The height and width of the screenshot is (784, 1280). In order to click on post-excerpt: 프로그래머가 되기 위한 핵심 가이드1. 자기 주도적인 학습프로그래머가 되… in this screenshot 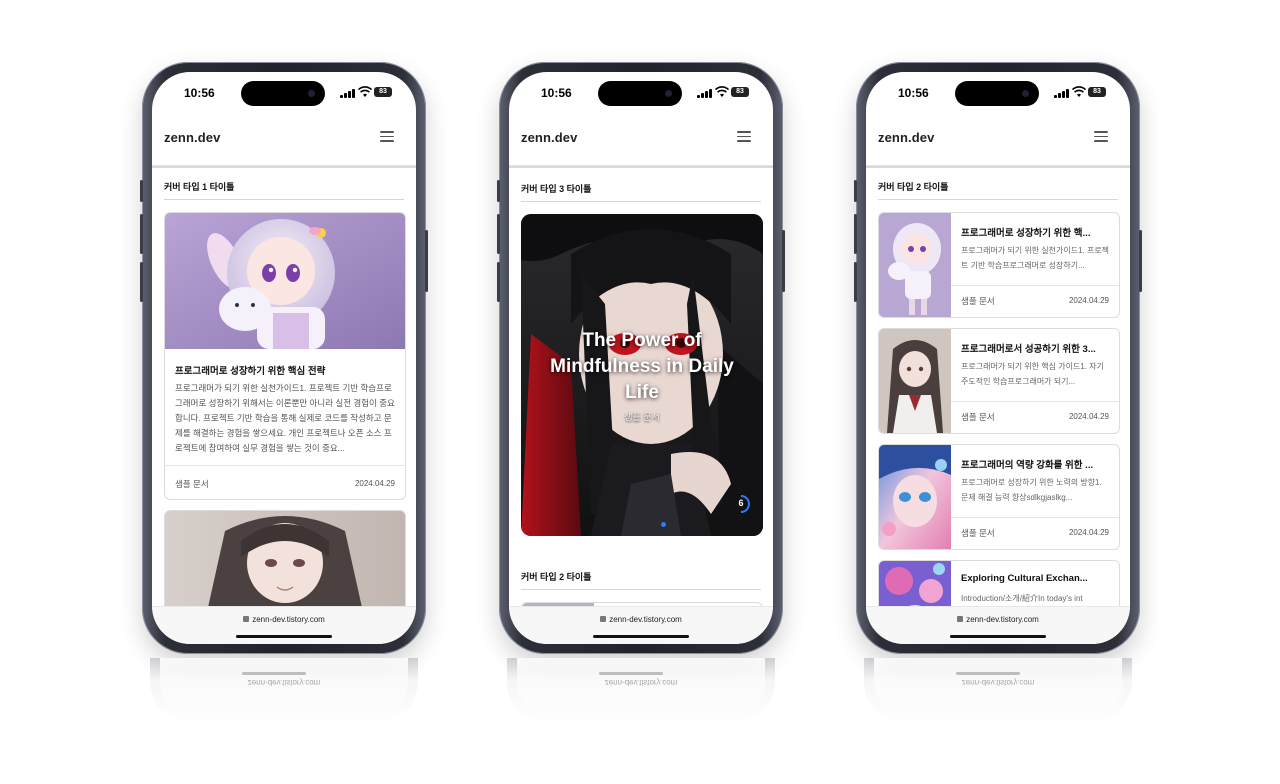, I will do `click(1032, 374)`.